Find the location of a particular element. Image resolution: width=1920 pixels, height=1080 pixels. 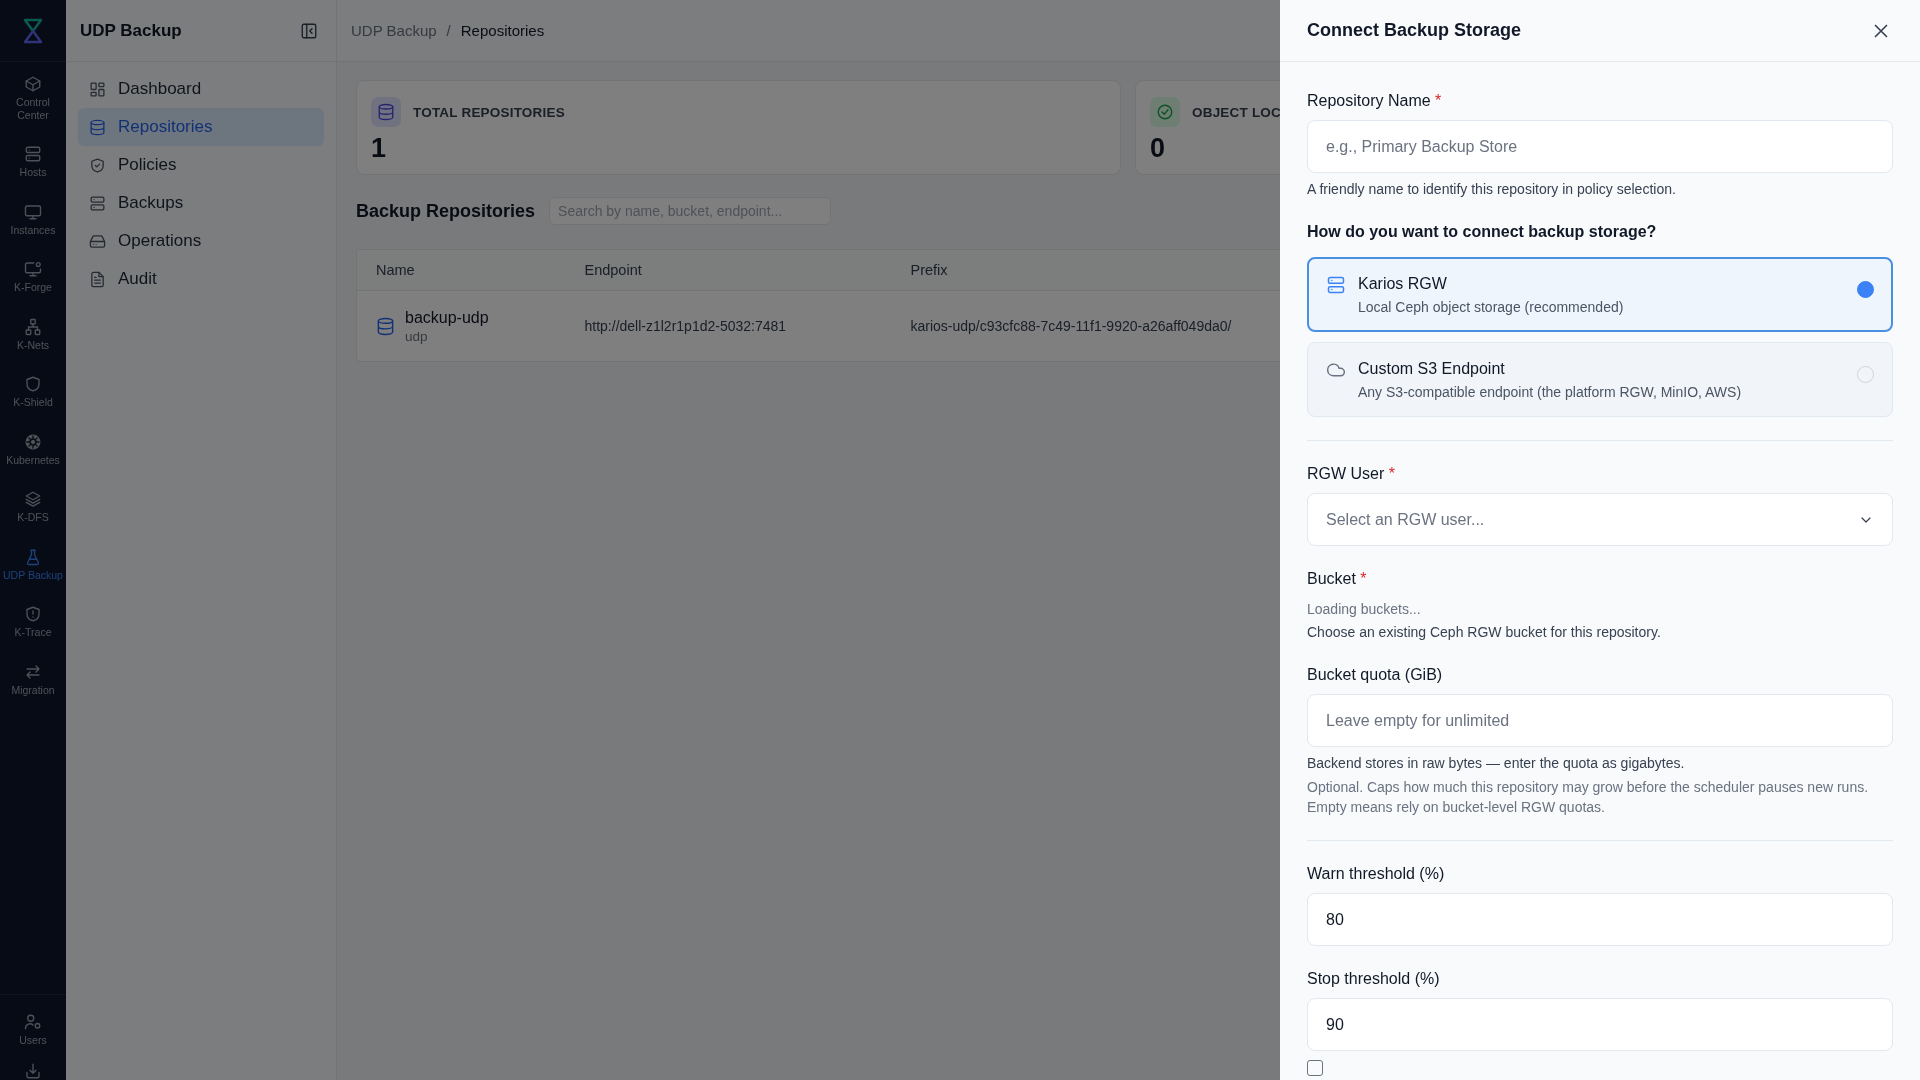

rail-item: Control Center is located at coordinates (33, 98).